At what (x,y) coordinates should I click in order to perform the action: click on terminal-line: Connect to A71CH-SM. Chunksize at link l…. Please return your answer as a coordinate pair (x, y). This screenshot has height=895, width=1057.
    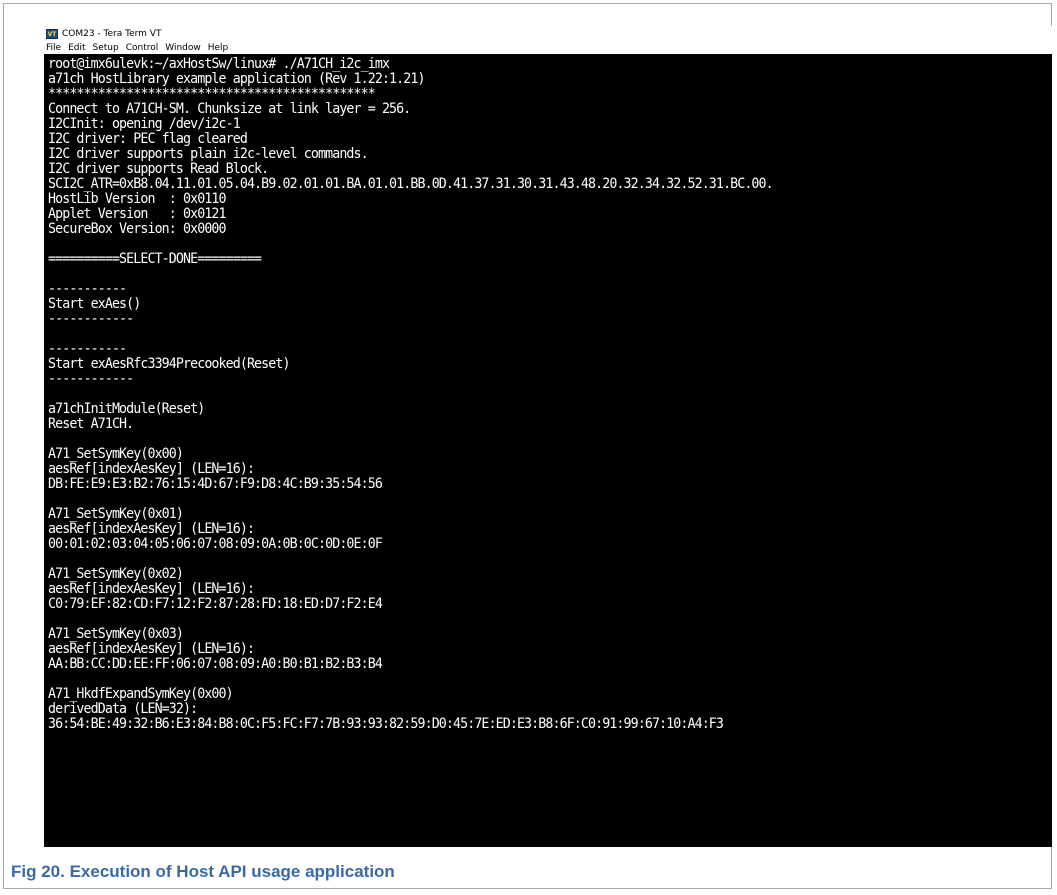
    Looking at the image, I should click on (229, 109).